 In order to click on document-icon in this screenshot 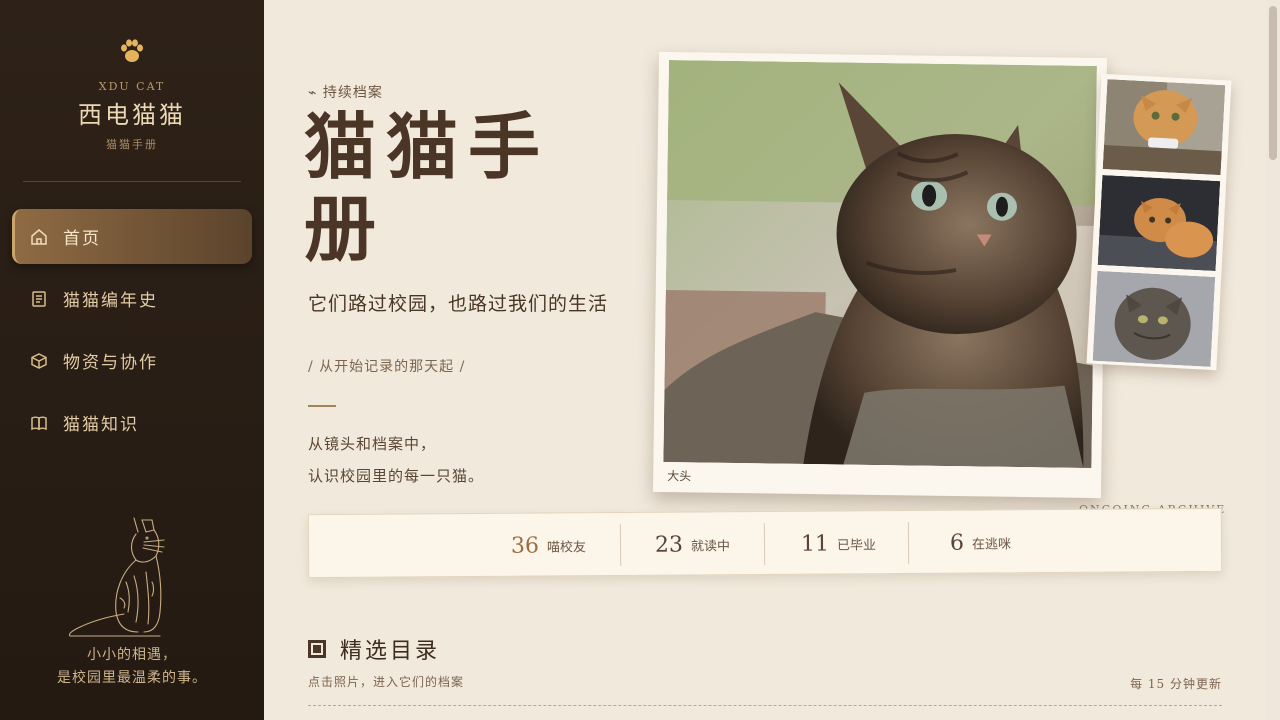, I will do `click(39, 299)`.